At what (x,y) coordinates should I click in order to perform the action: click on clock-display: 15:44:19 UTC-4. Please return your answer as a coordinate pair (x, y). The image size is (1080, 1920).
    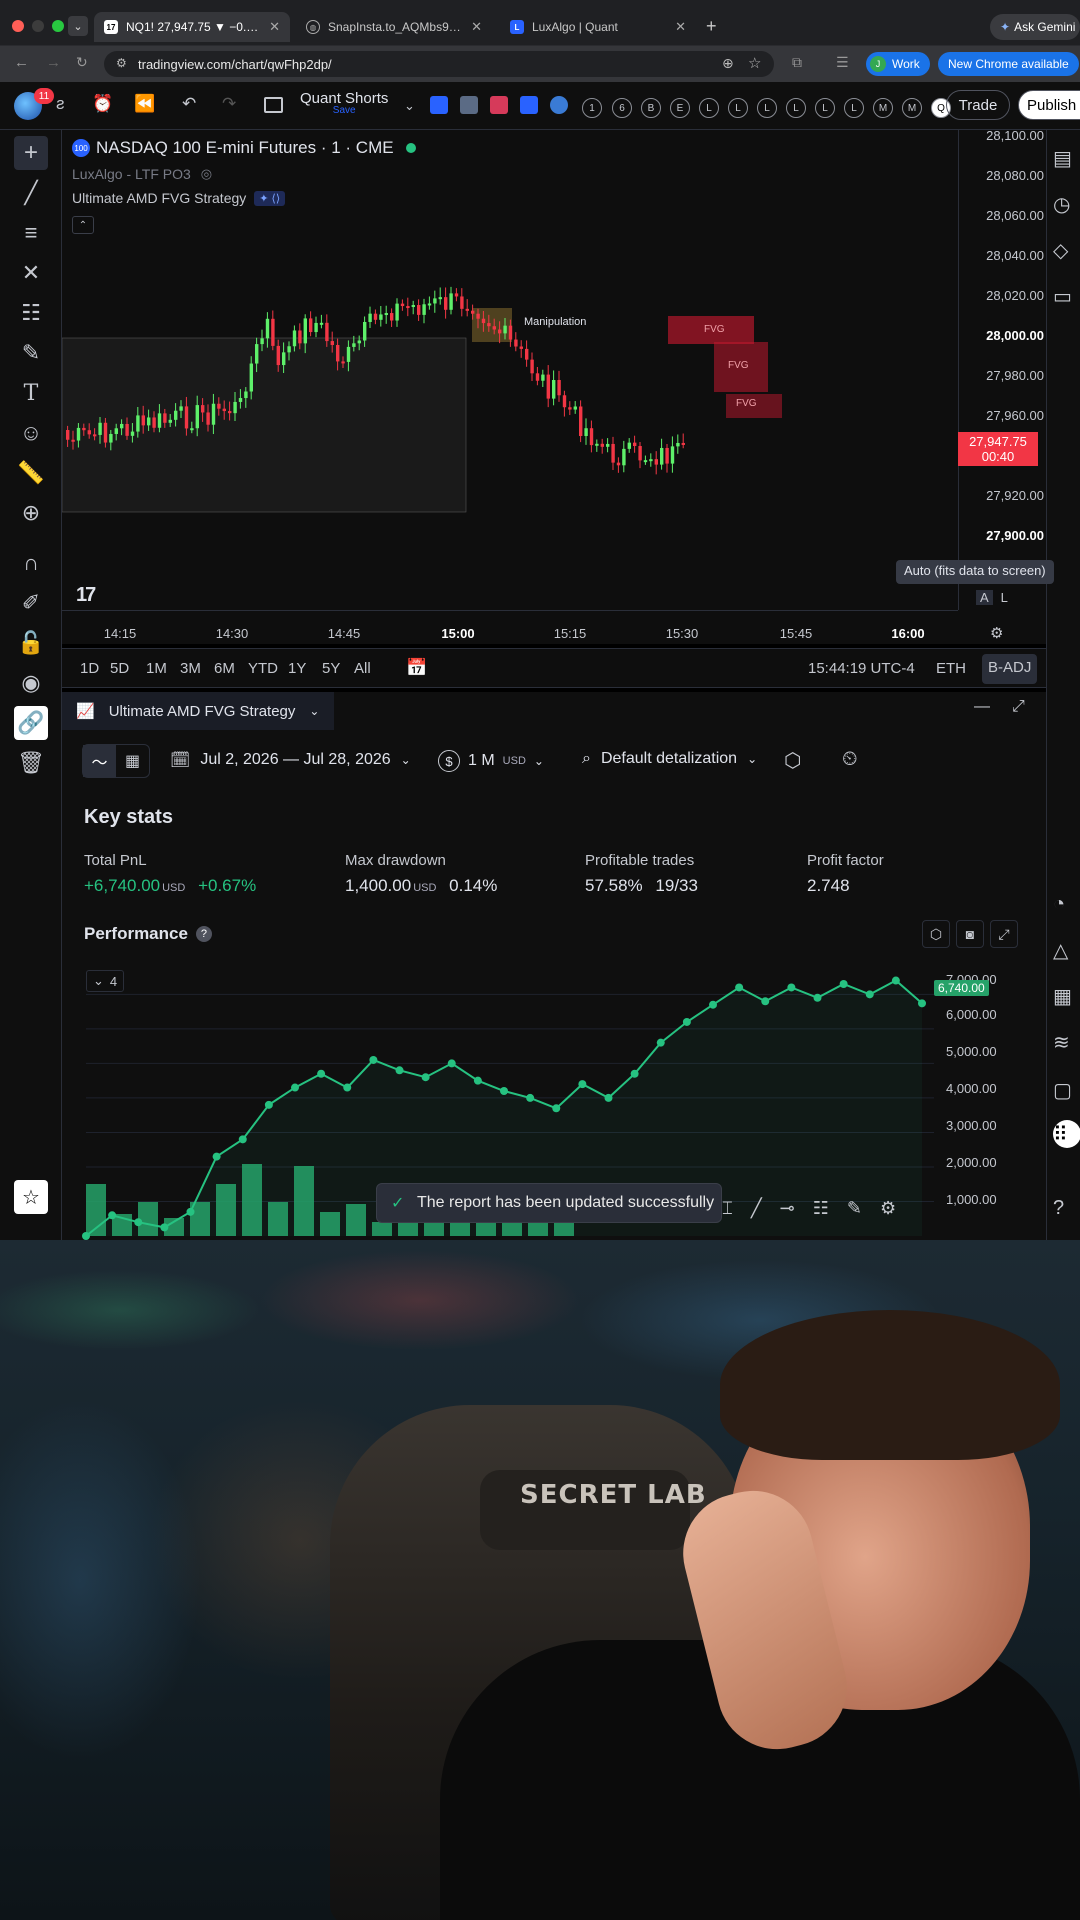
    Looking at the image, I should click on (861, 668).